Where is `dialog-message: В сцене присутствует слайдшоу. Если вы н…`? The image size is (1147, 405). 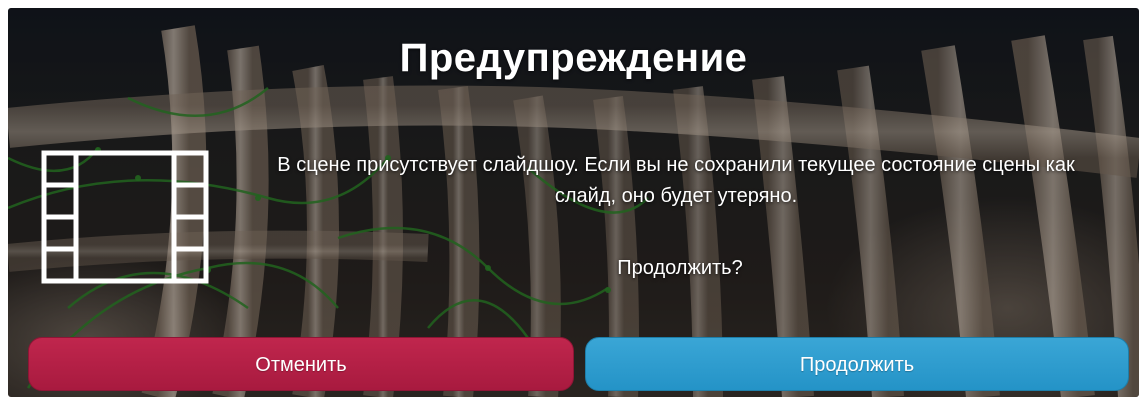 dialog-message: В сцене присутствует слайдшоу. Если вы н… is located at coordinates (676, 180).